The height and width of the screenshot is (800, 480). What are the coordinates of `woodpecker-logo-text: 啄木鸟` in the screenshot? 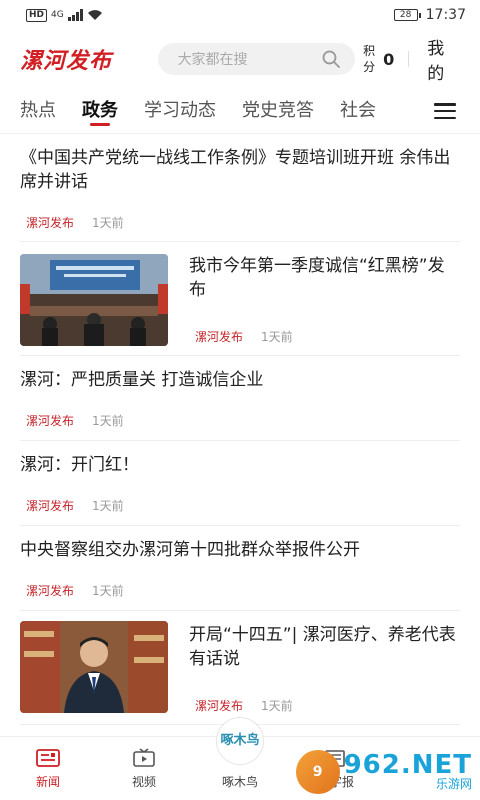 It's located at (240, 740).